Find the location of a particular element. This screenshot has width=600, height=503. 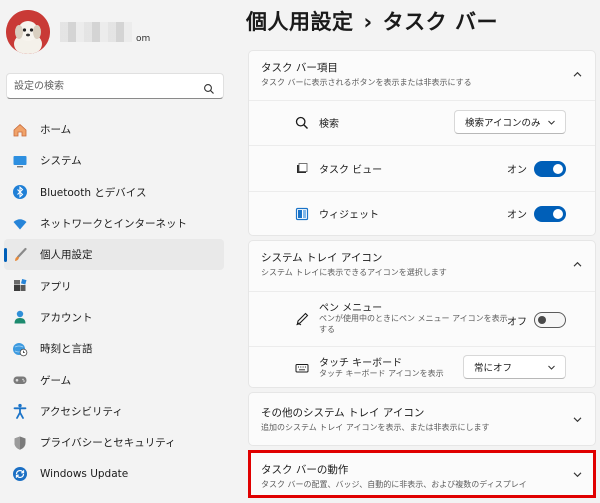

sidebar-item-bluetooth: Bluetooth とデバイス is located at coordinates (114, 192).